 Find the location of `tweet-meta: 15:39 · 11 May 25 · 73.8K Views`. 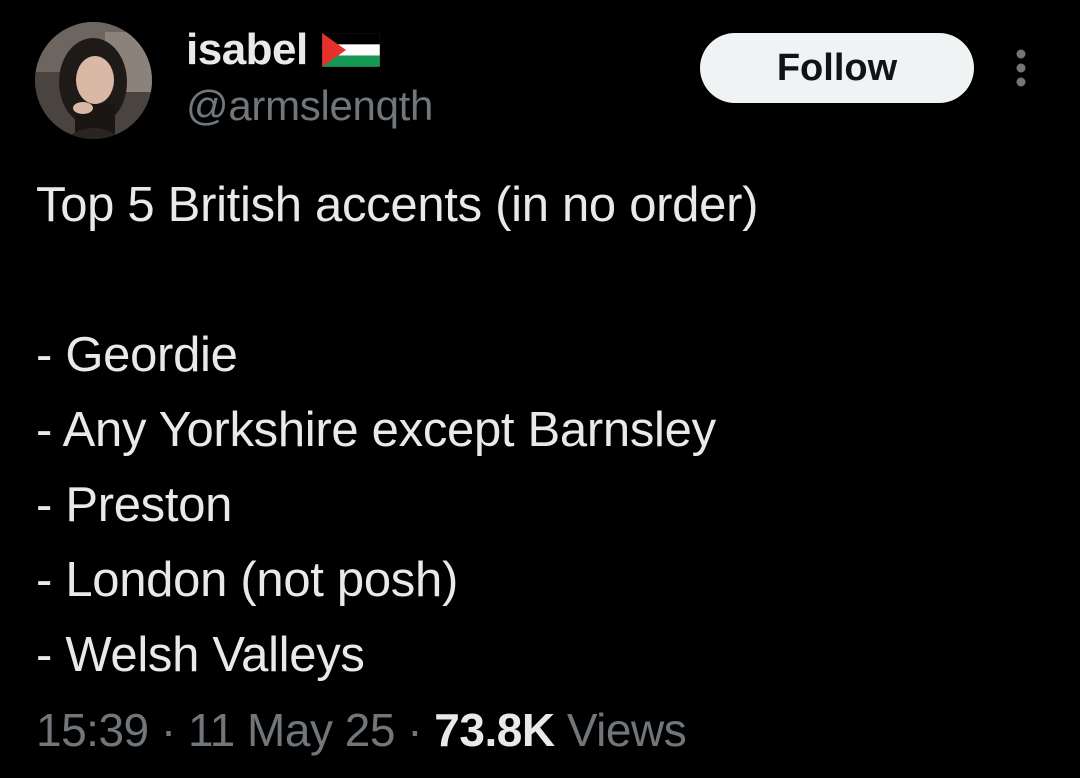

tweet-meta: 15:39 · 11 May 25 · 73.8K Views is located at coordinates (361, 730).